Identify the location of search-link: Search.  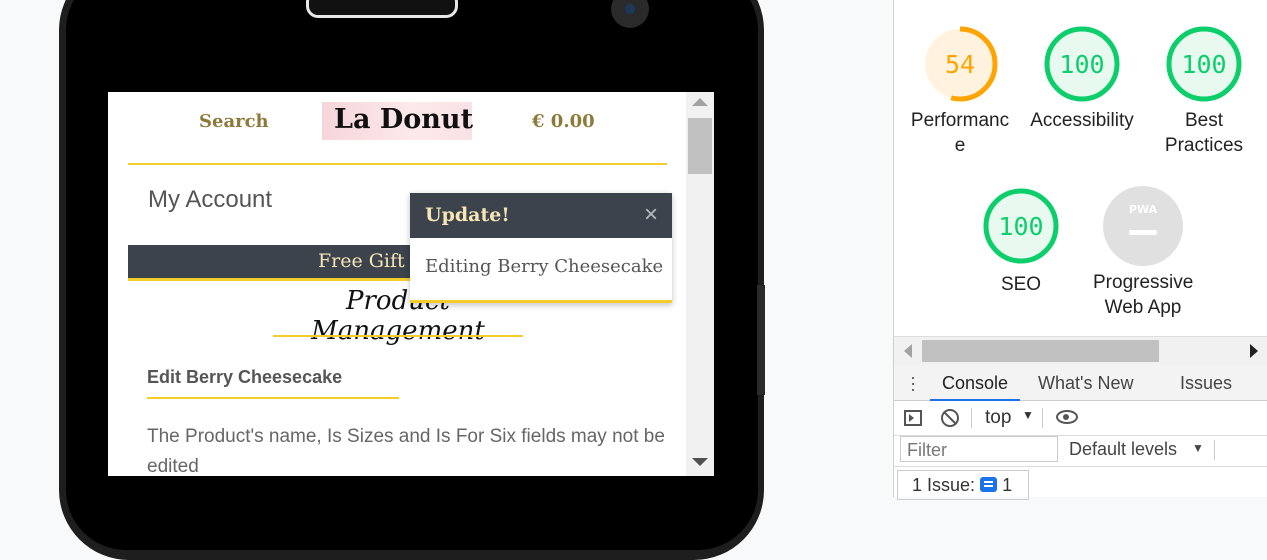
(234, 121).